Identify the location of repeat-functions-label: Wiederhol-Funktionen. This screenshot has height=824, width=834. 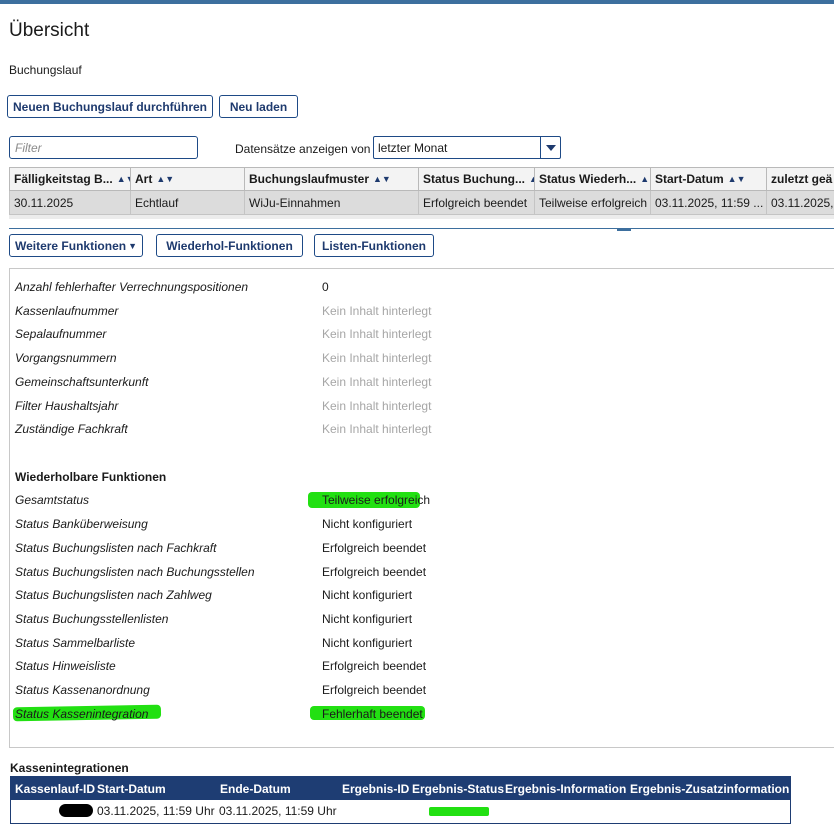
(229, 245).